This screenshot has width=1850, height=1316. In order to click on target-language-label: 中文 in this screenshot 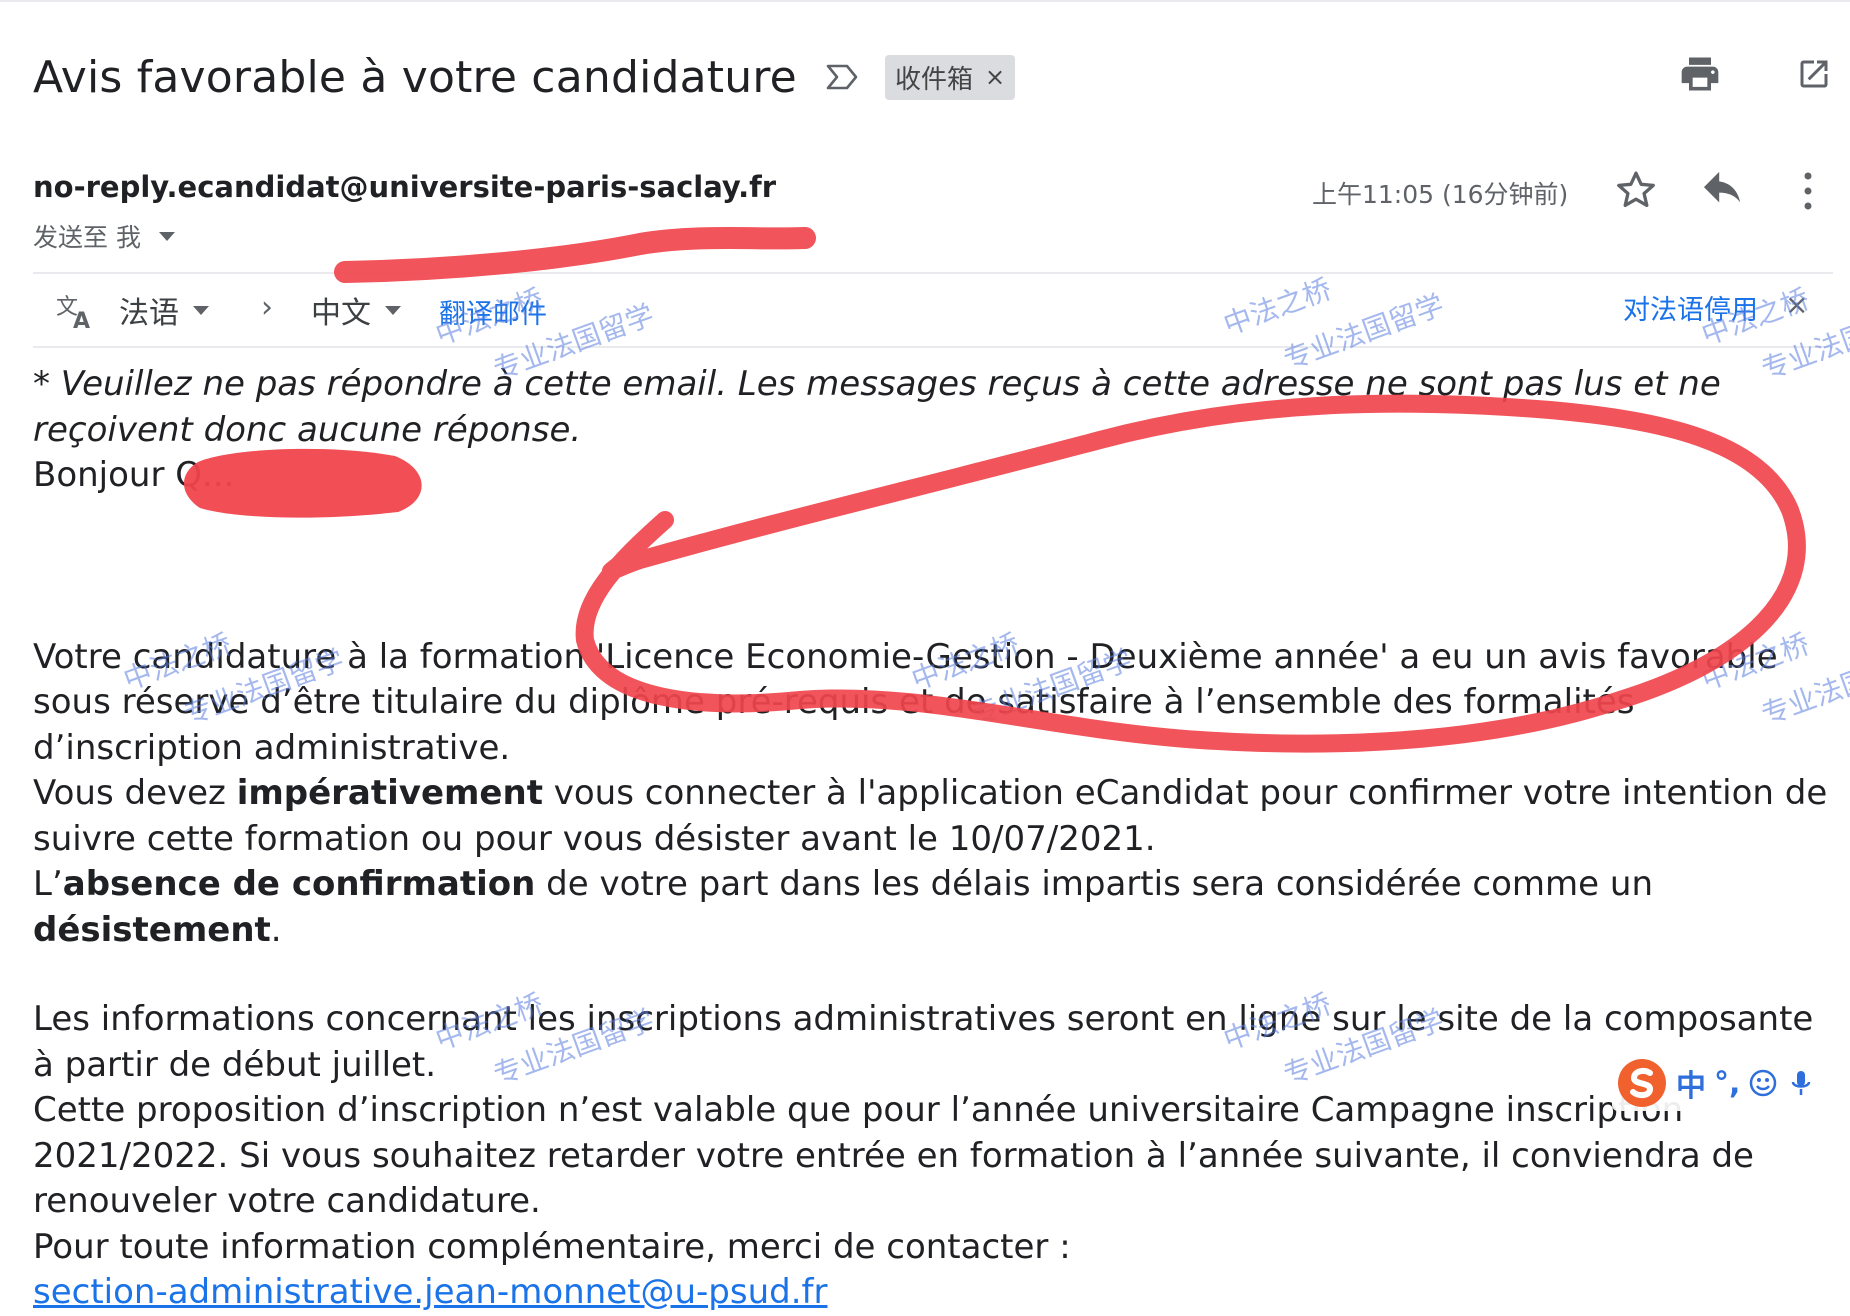, I will do `click(341, 313)`.